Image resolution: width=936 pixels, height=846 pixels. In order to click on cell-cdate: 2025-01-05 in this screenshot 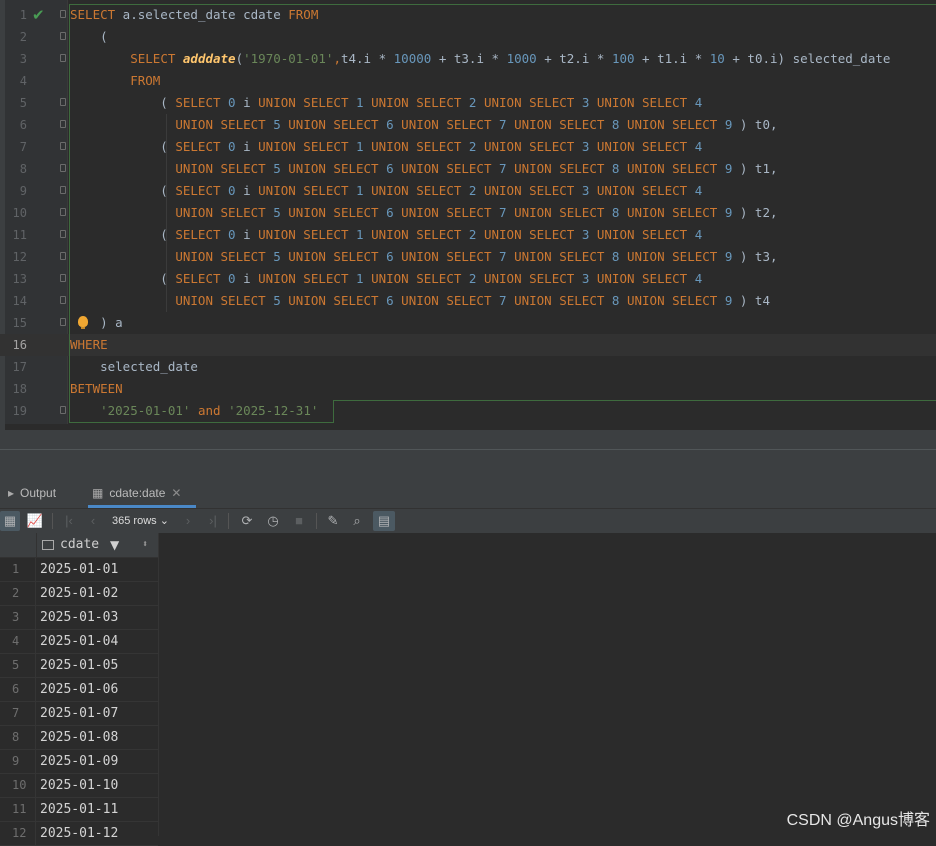, I will do `click(79, 665)`.